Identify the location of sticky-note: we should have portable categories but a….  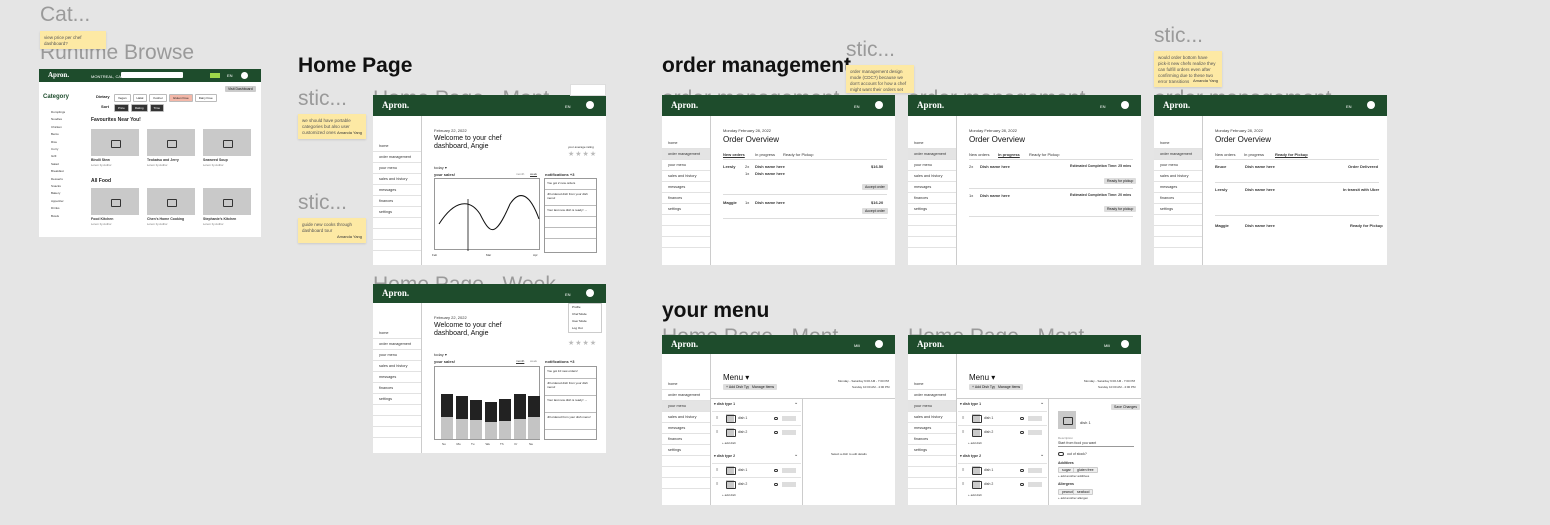
(332, 126).